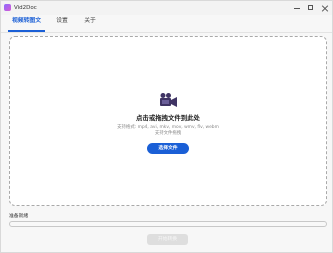  What do you see at coordinates (62, 23) in the screenshot?
I see `tab-settings: 设置` at bounding box center [62, 23].